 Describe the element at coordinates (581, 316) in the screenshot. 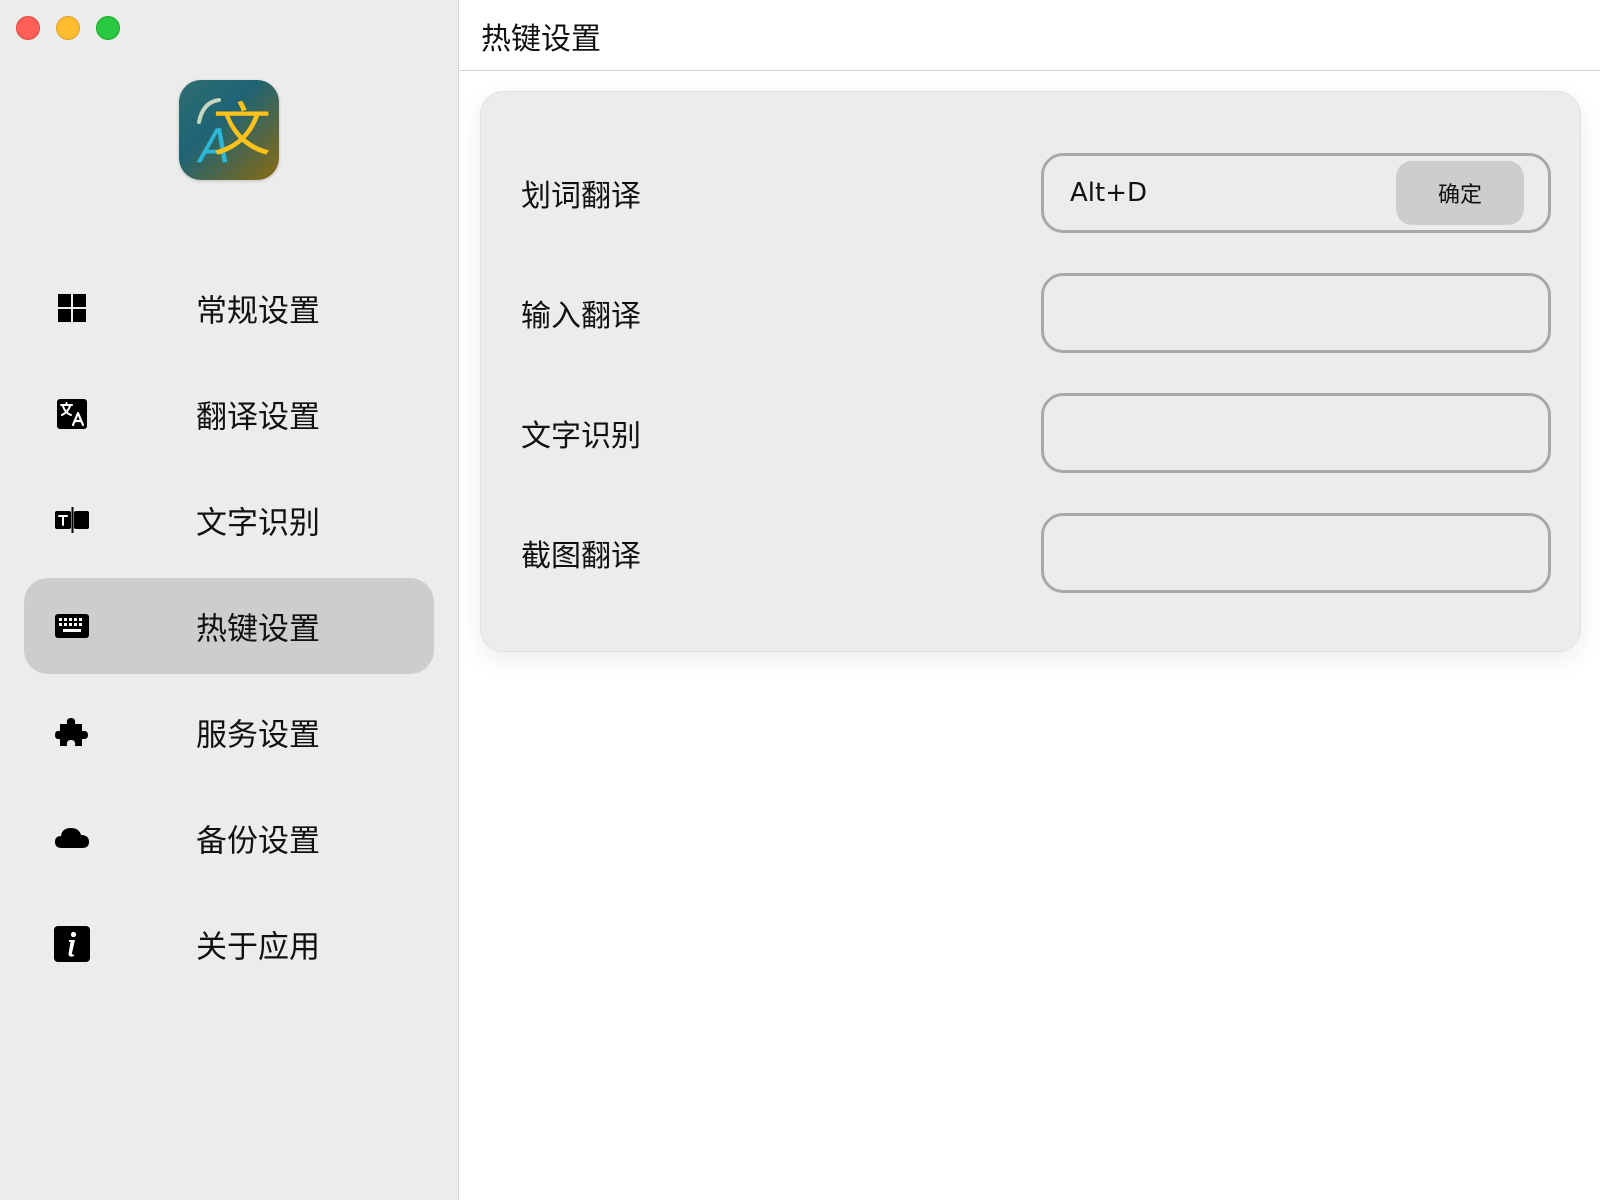

I see `hotkey-label: 输入翻译` at that location.